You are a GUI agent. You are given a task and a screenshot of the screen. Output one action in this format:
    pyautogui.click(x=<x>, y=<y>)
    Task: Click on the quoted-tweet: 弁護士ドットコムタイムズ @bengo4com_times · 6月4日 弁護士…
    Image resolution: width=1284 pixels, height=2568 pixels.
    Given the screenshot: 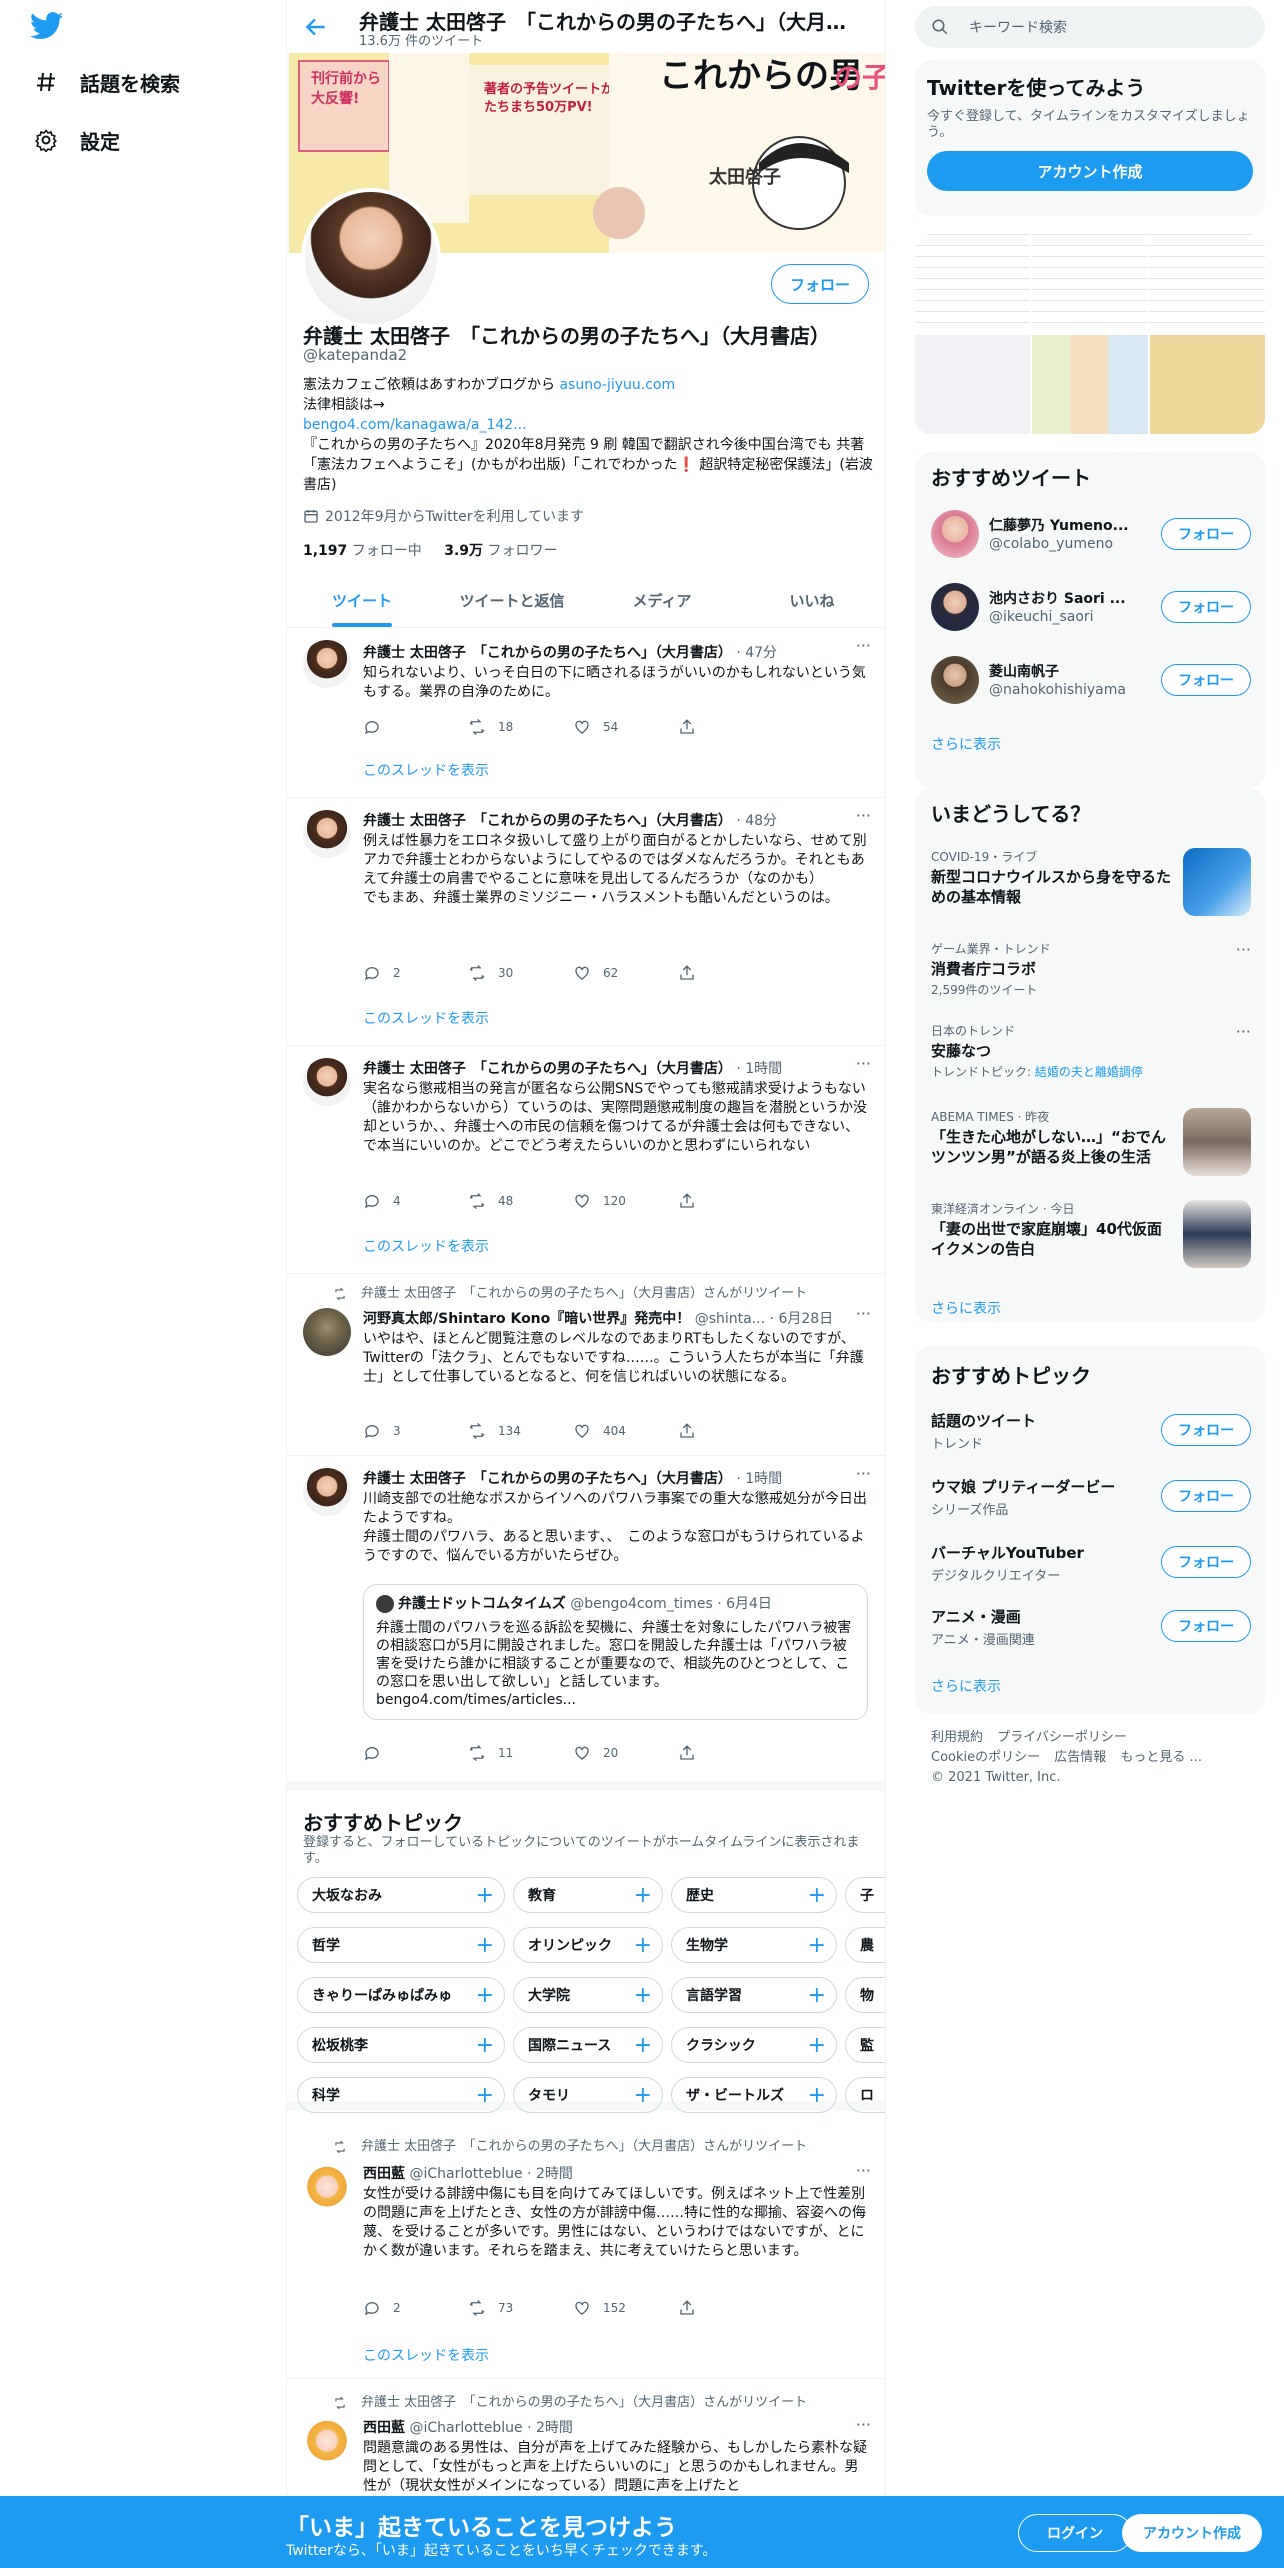 What is the action you would take?
    pyautogui.click(x=615, y=1652)
    